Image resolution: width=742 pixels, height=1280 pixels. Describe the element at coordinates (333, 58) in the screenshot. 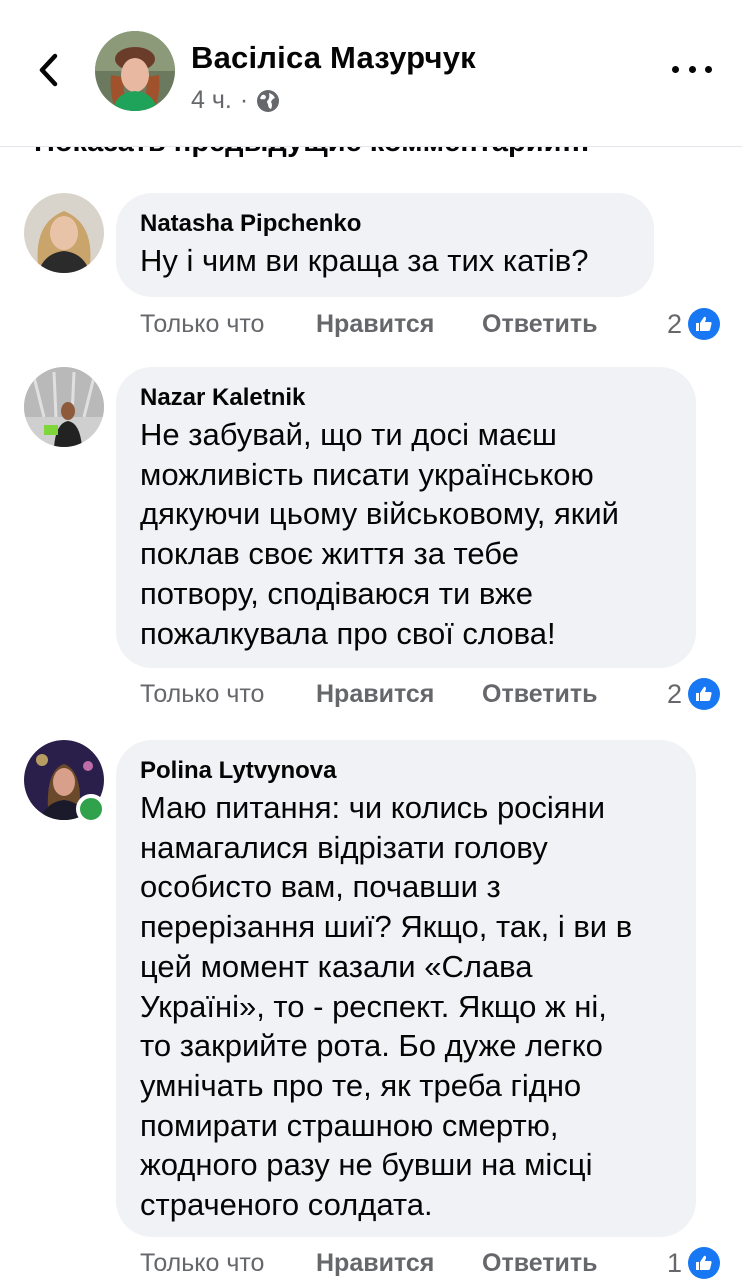

I see `author-name: Васіліса Мазурчук` at that location.